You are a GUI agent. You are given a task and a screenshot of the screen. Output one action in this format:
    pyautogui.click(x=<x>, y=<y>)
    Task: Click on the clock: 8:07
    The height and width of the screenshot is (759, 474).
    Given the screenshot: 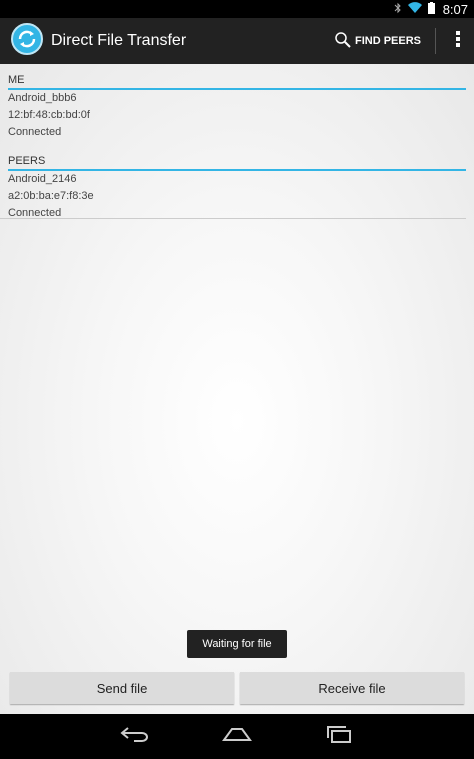 What is the action you would take?
    pyautogui.click(x=455, y=9)
    